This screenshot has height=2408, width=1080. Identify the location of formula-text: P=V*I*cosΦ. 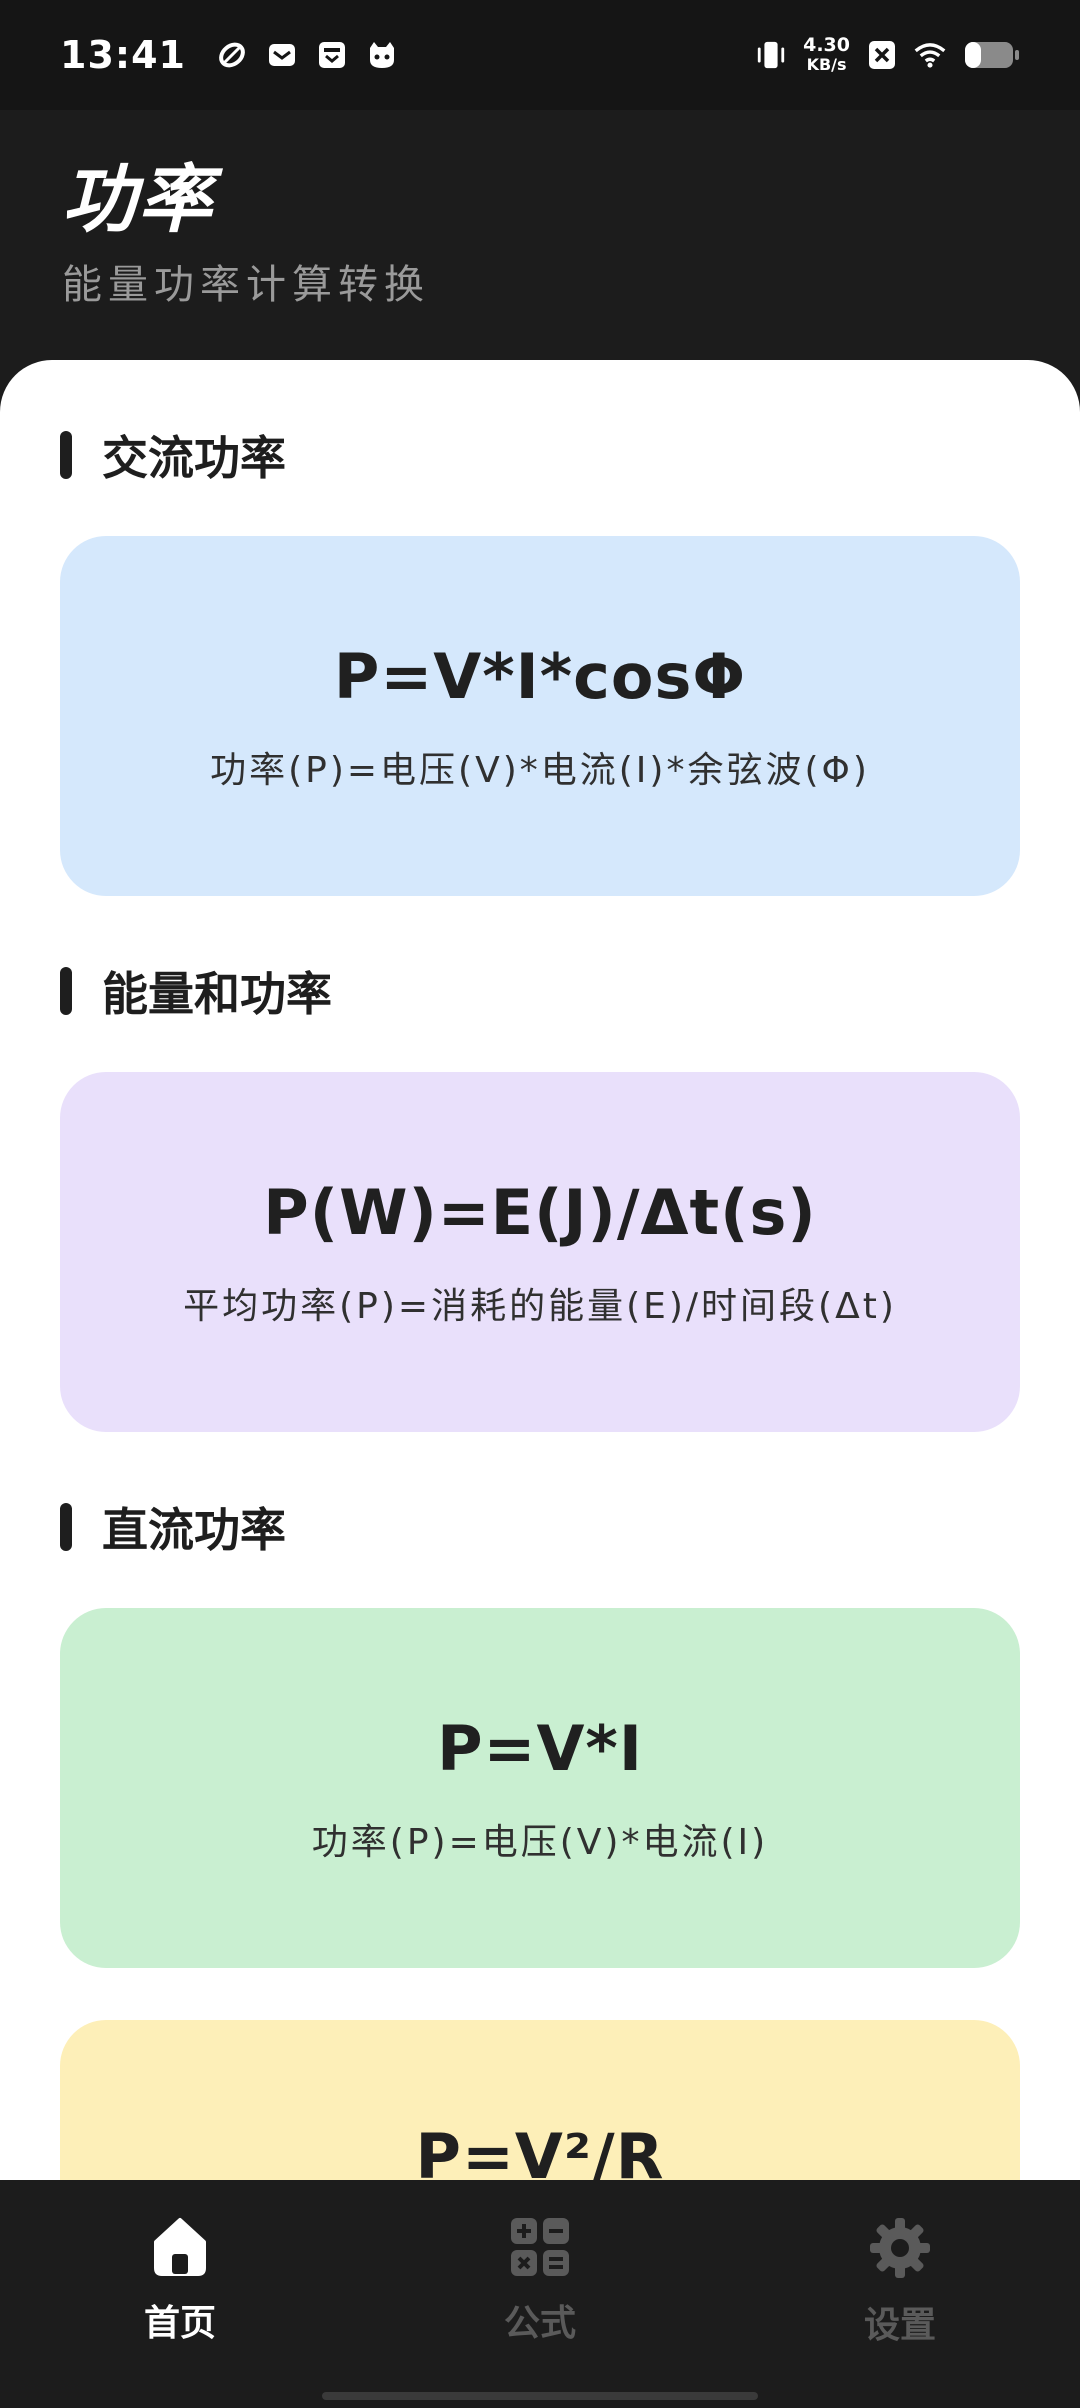
(540, 676).